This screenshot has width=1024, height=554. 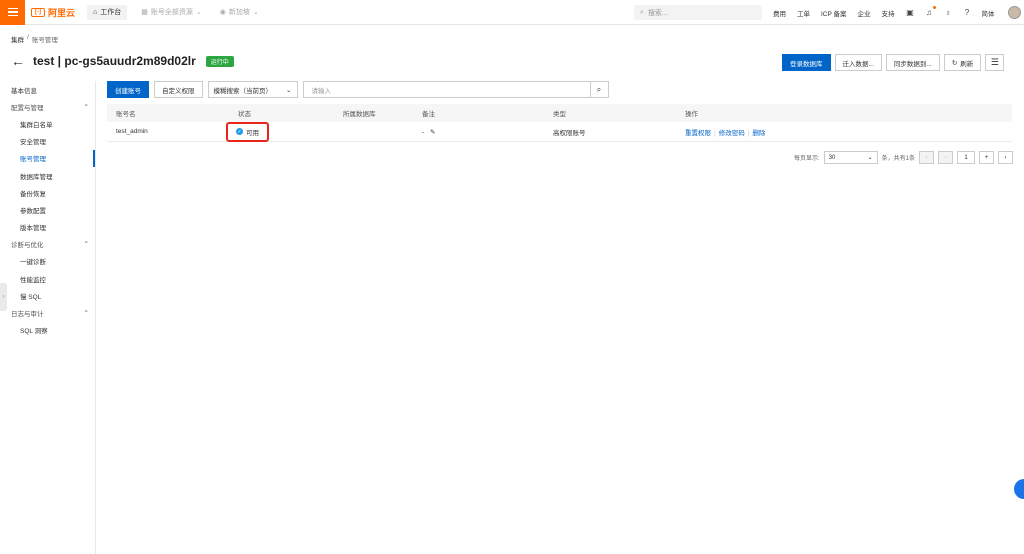 What do you see at coordinates (47, 278) in the screenshot?
I see `sidebar-item-monitoring: 性能监控` at bounding box center [47, 278].